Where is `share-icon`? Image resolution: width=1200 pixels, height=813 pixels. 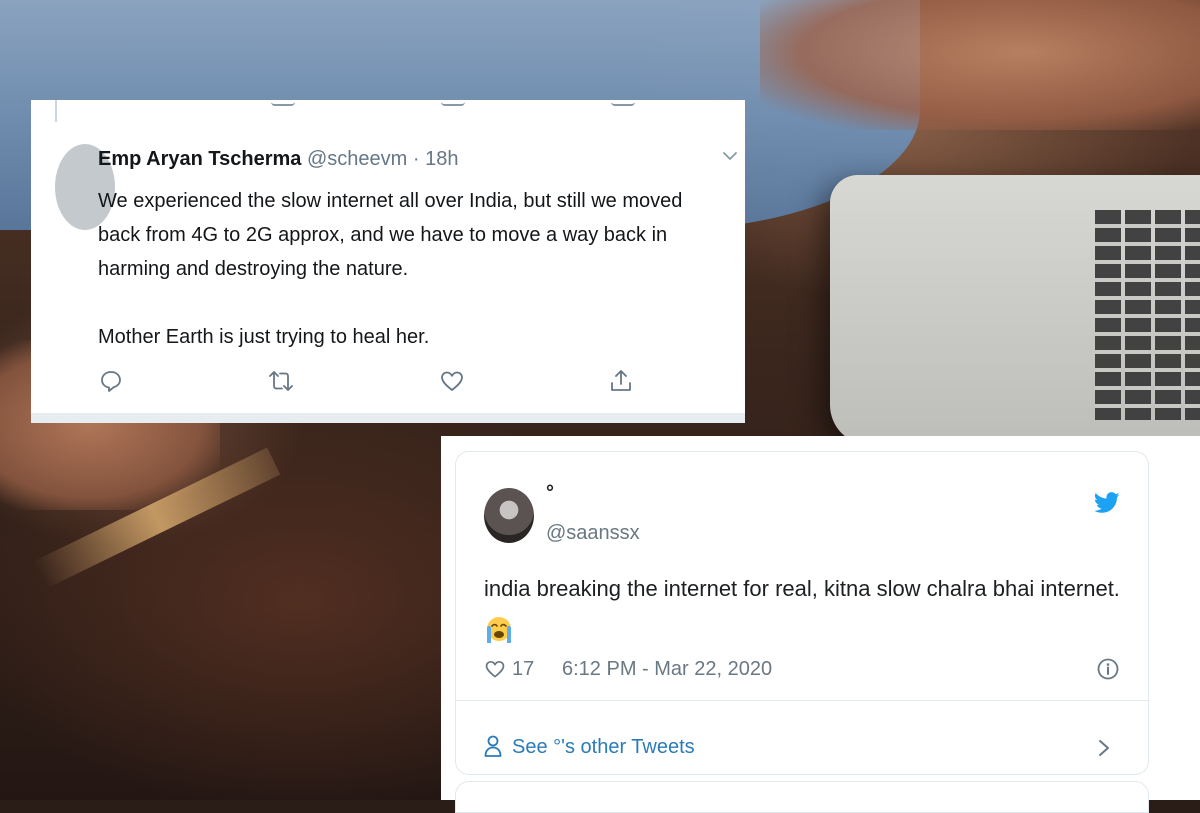 share-icon is located at coordinates (621, 381).